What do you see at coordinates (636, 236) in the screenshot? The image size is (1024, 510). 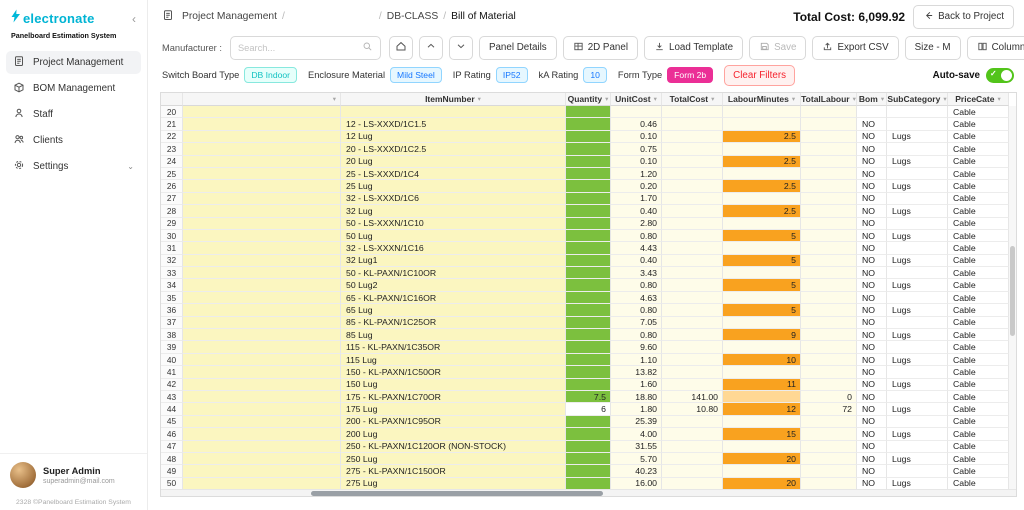 I see `cell-unit-cost: 0.80` at bounding box center [636, 236].